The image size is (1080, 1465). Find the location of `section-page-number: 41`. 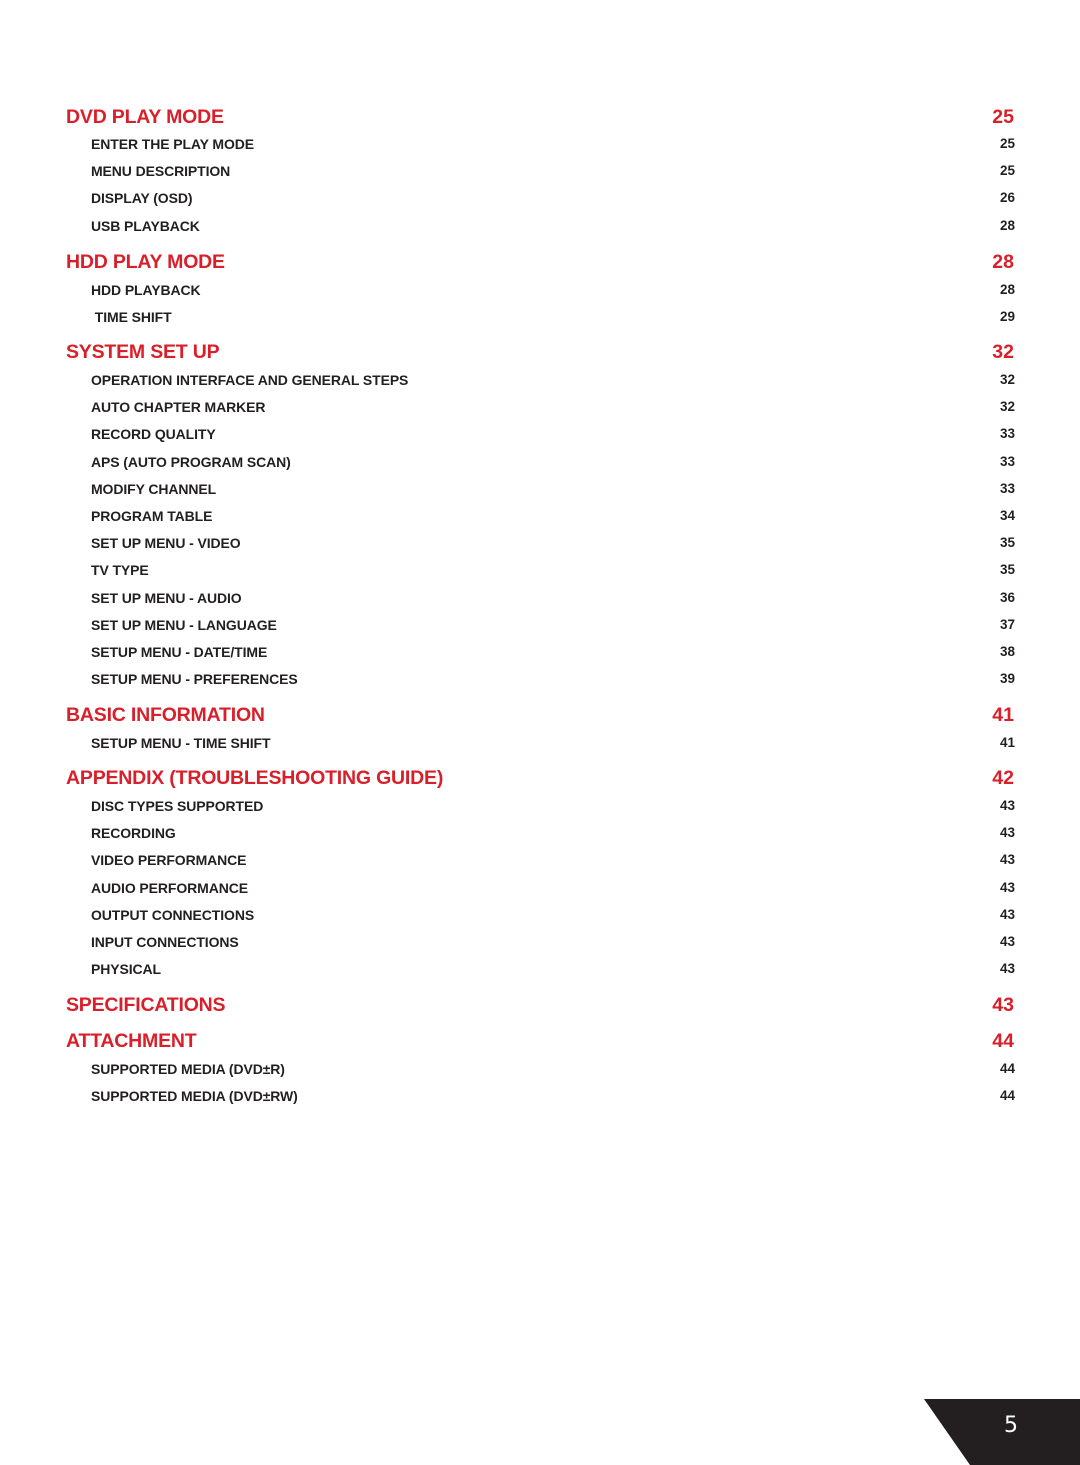

section-page-number: 41 is located at coordinates (1003, 715).